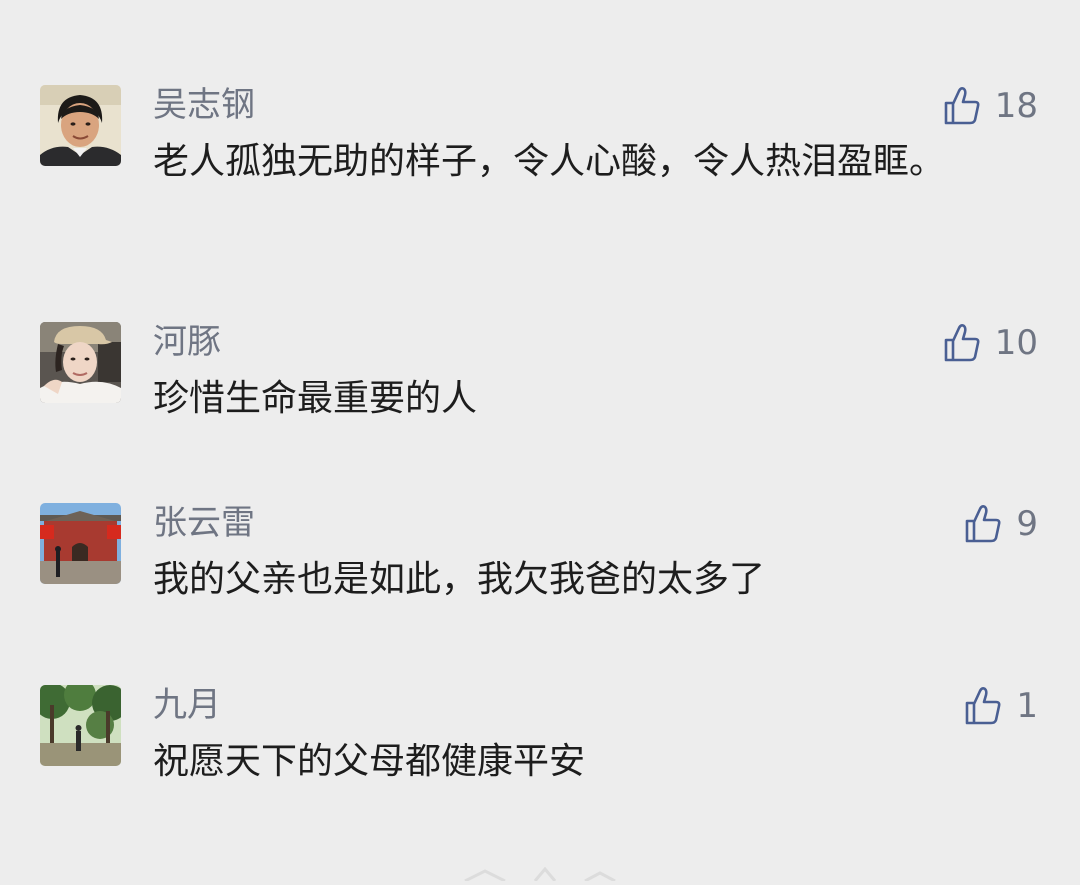 Image resolution: width=1080 pixels, height=885 pixels. I want to click on like-button: 18, so click(990, 106).